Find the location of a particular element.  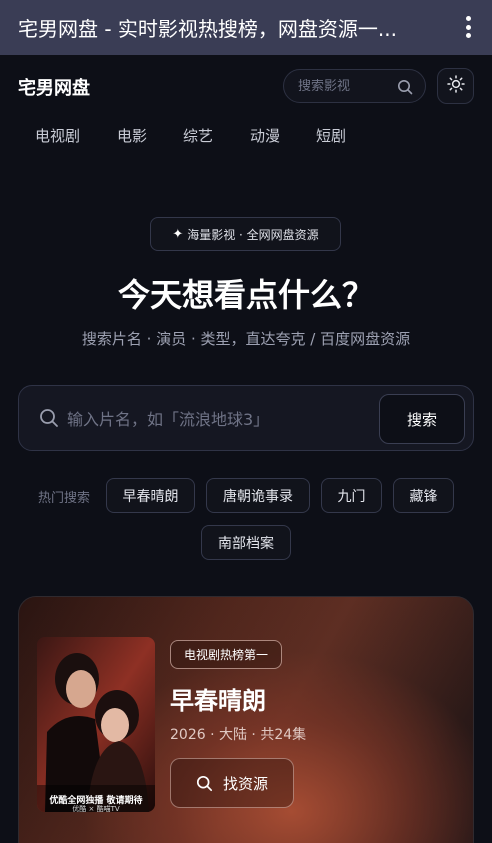

theme-toggle-button is located at coordinates (455, 86).